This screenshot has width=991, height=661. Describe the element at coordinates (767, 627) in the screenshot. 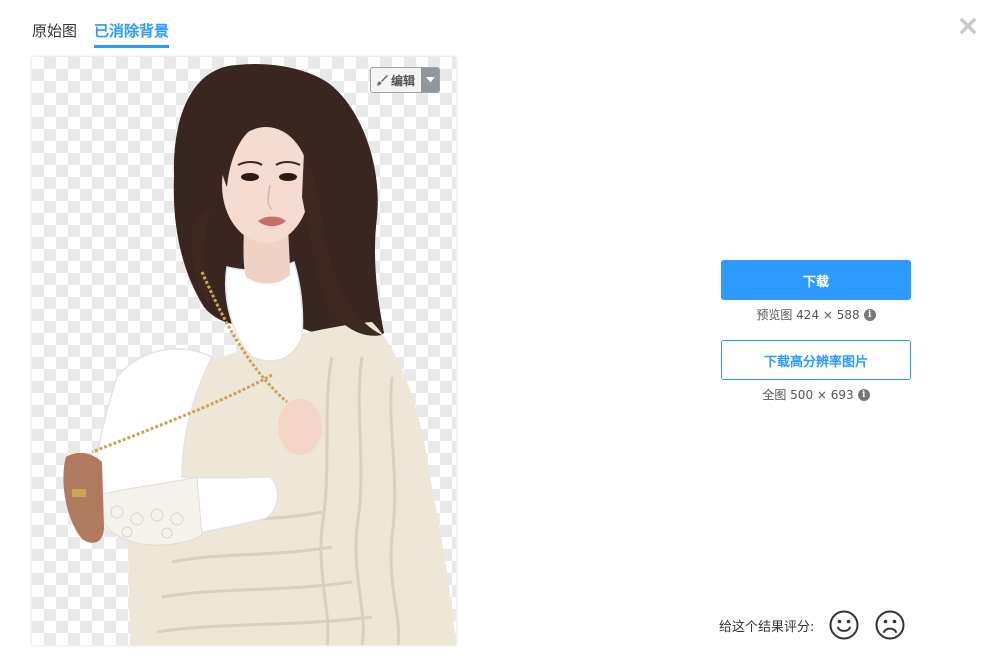

I see `rating-label: 给这个结果评分:` at that location.